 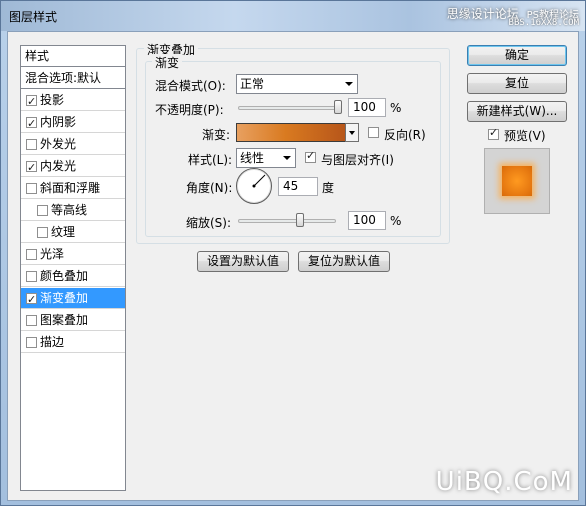 What do you see at coordinates (243, 261) in the screenshot?
I see `make-default-button: 设置为默认值` at bounding box center [243, 261].